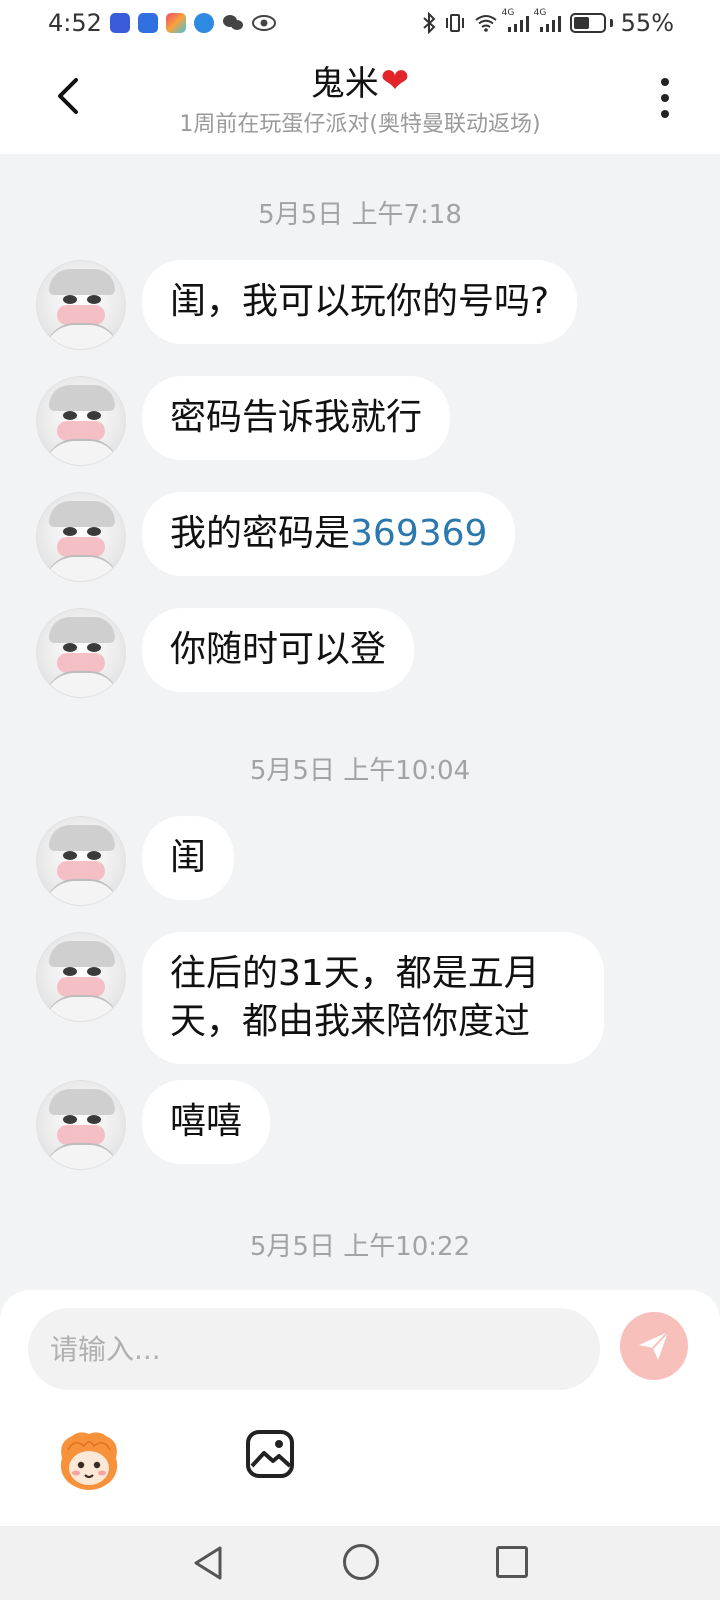 This screenshot has width=720, height=1600. I want to click on paper-plane-icon, so click(654, 1345).